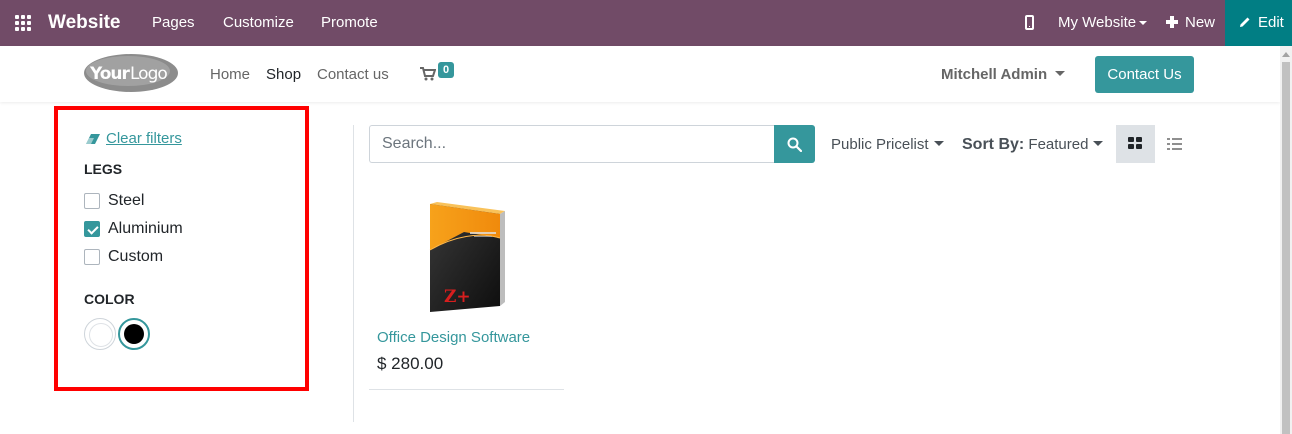 Image resolution: width=1292 pixels, height=434 pixels. Describe the element at coordinates (1029, 22) in the screenshot. I see `mobile-preview-icon` at that location.